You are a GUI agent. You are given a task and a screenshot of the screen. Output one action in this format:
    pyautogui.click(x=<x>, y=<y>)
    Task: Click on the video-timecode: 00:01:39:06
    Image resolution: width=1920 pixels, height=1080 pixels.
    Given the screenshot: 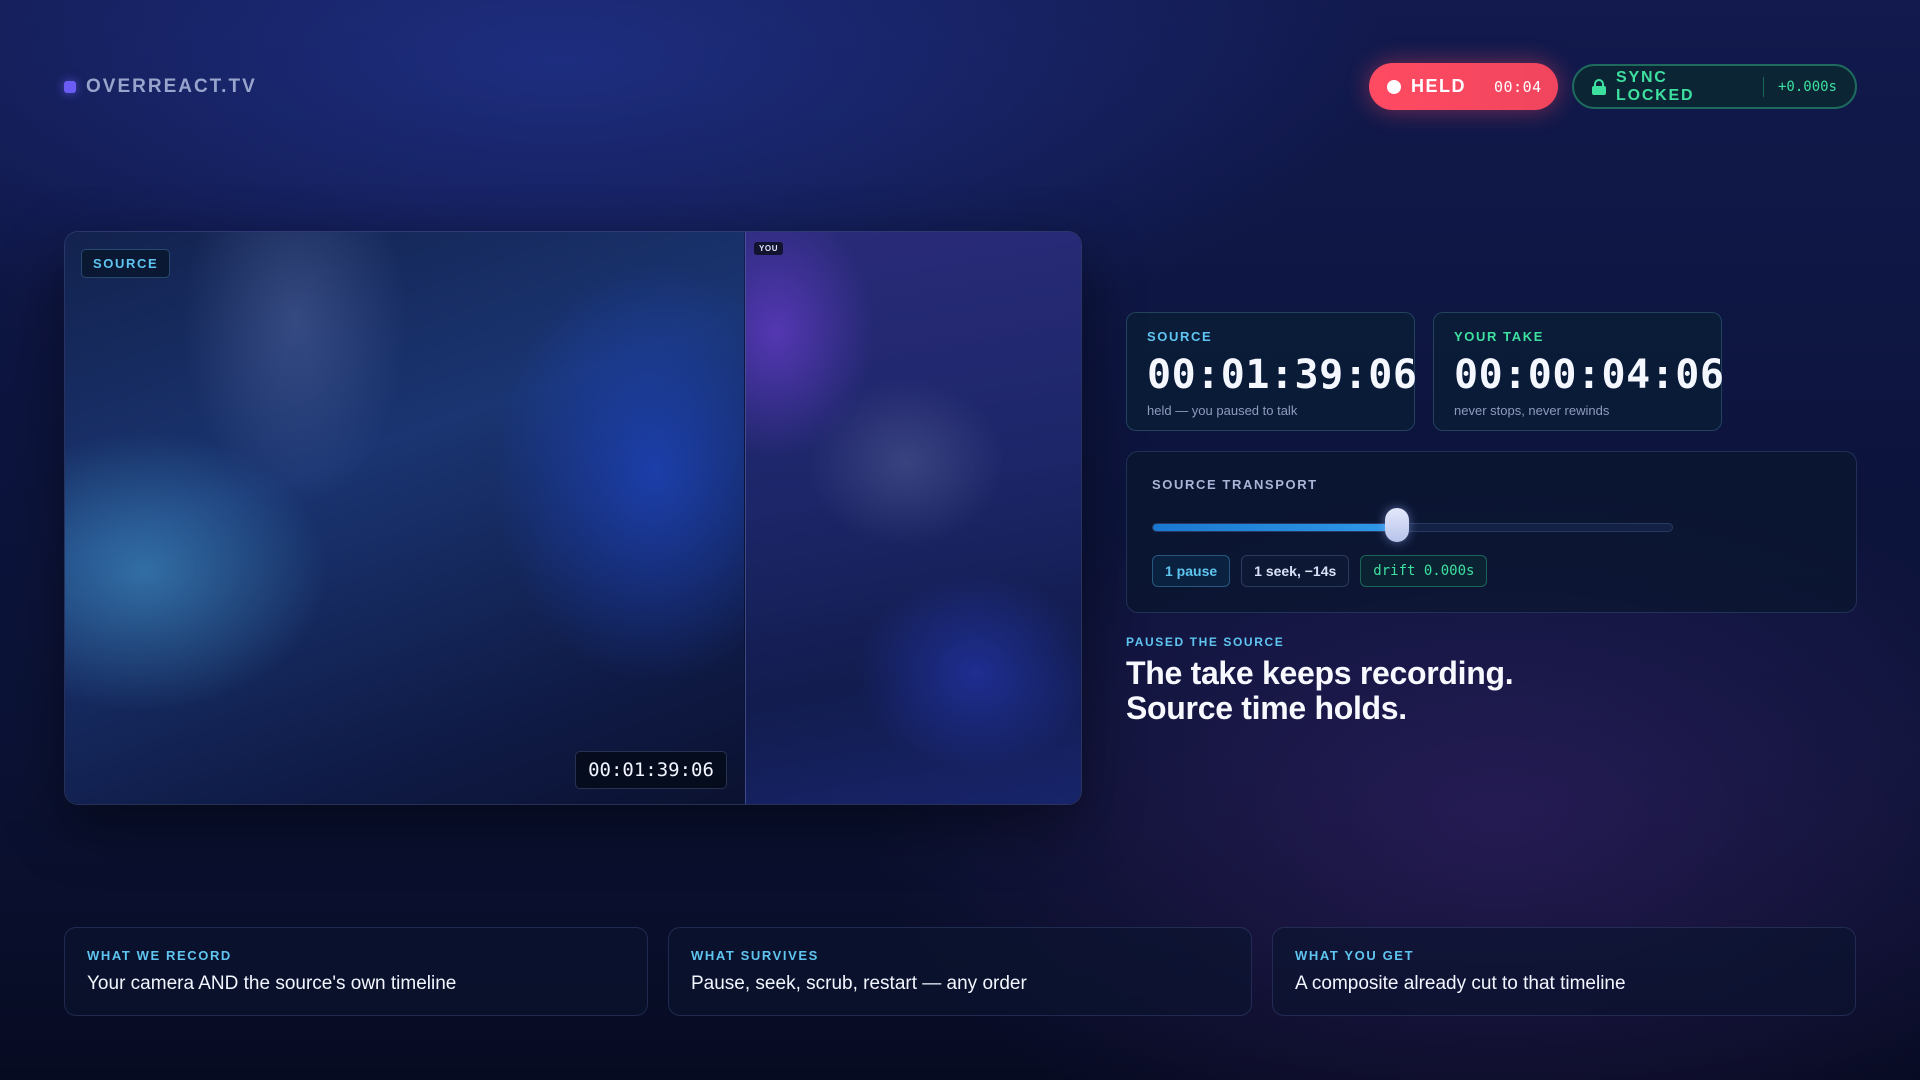 What is the action you would take?
    pyautogui.click(x=651, y=770)
    